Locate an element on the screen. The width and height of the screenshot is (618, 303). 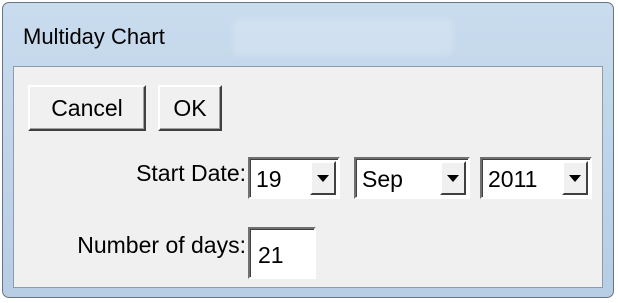
start-day-dropdown-button is located at coordinates (323, 178).